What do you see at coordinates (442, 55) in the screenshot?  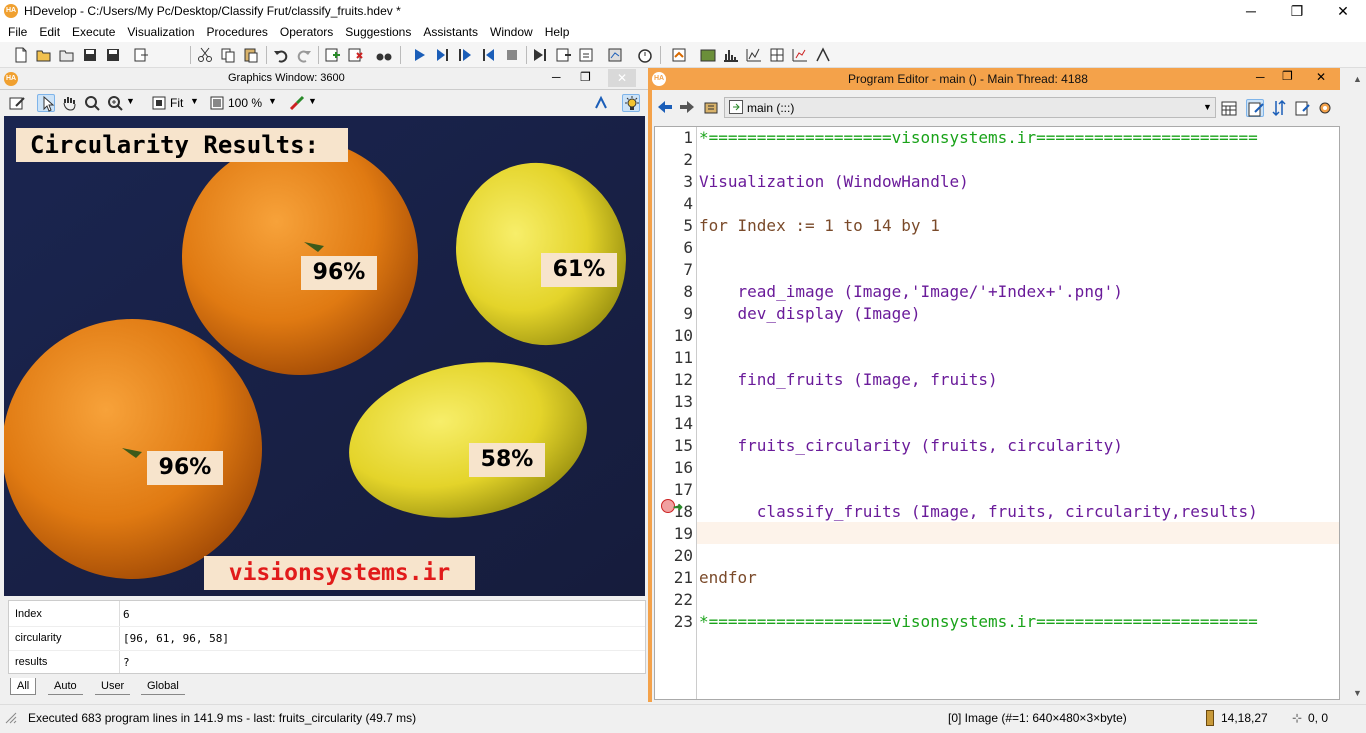 I see `step-over-icon` at bounding box center [442, 55].